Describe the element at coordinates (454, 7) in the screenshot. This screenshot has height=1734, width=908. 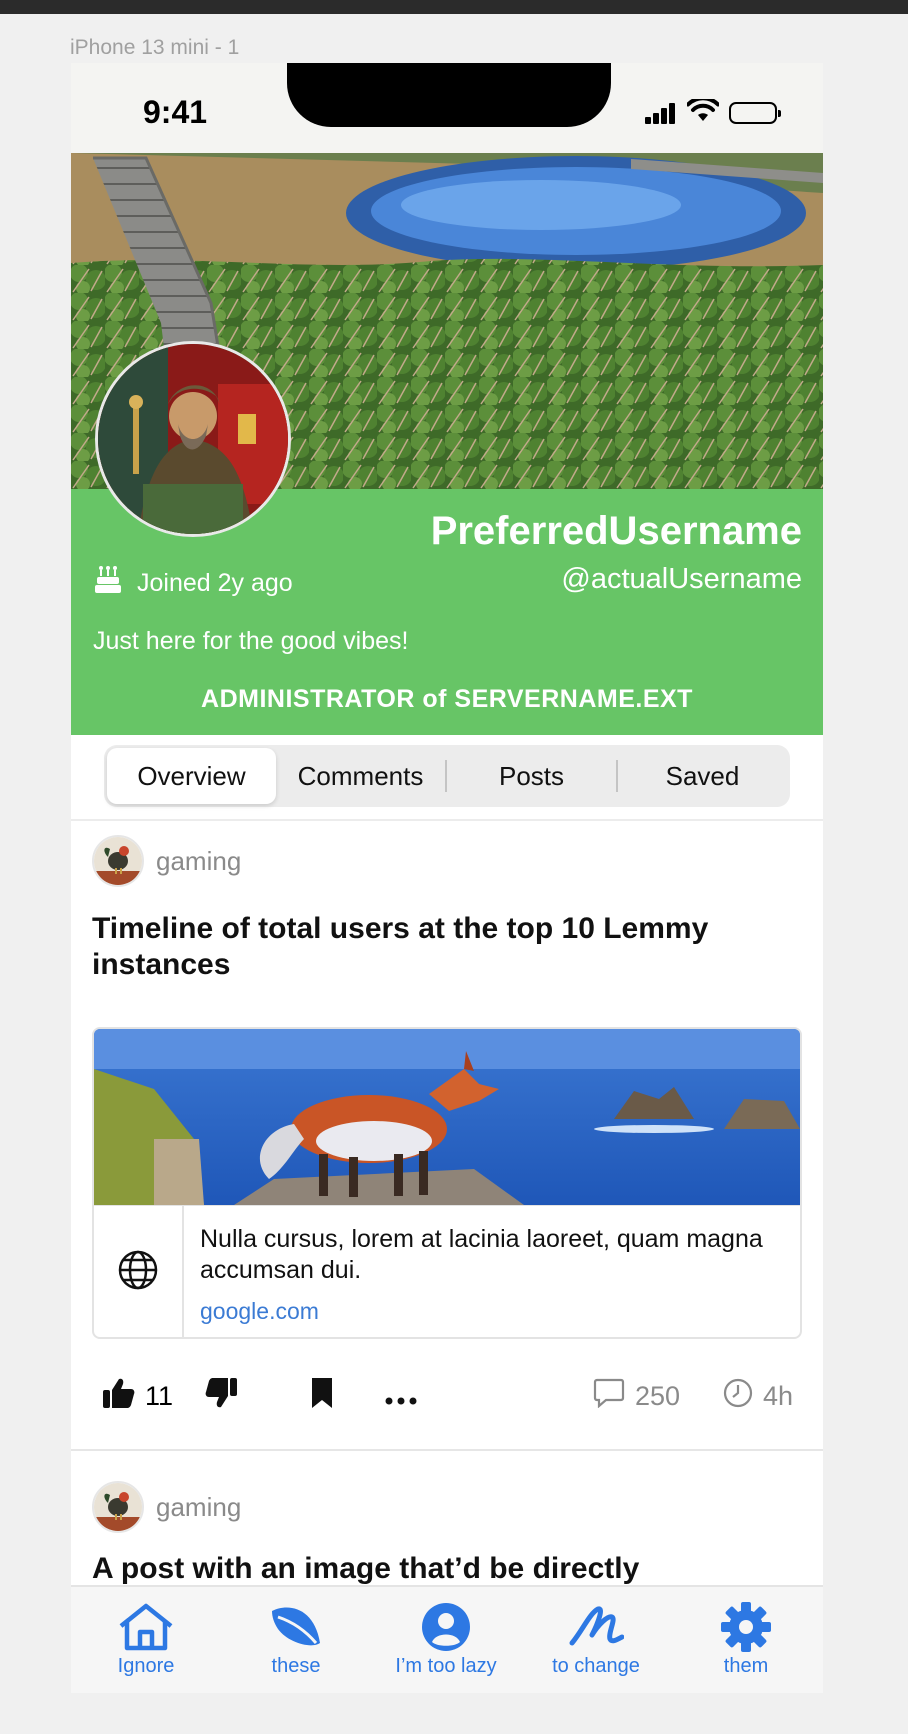
I see `editor-top-bar` at that location.